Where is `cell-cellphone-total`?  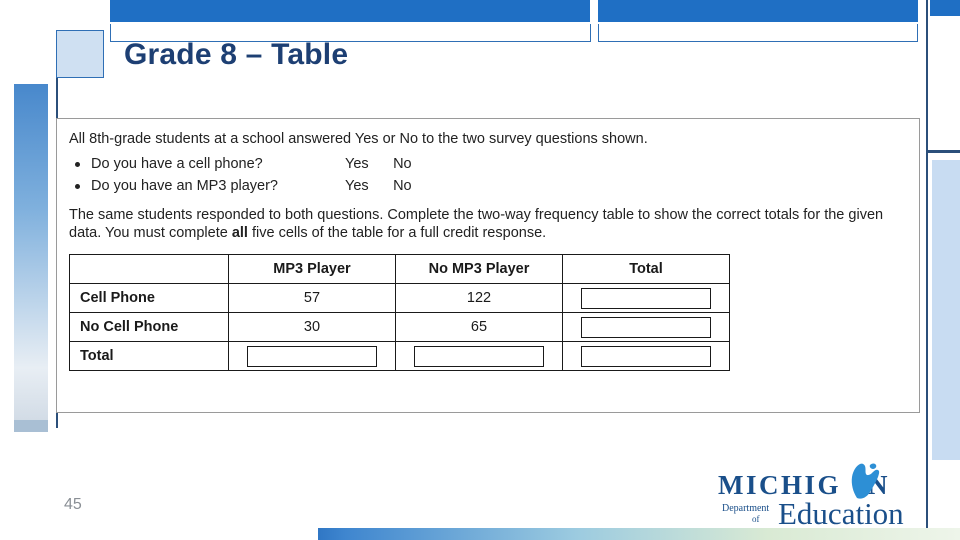
cell-cellphone-total is located at coordinates (646, 298).